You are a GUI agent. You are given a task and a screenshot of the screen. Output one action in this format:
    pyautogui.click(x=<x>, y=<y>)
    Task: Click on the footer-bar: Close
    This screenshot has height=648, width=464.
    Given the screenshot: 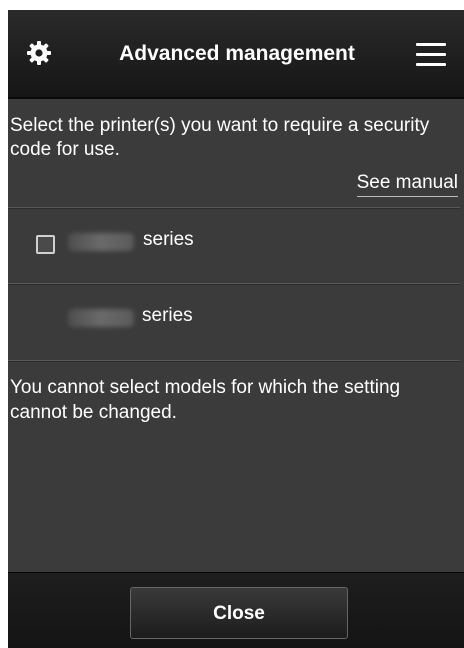 What is the action you would take?
    pyautogui.click(x=236, y=610)
    